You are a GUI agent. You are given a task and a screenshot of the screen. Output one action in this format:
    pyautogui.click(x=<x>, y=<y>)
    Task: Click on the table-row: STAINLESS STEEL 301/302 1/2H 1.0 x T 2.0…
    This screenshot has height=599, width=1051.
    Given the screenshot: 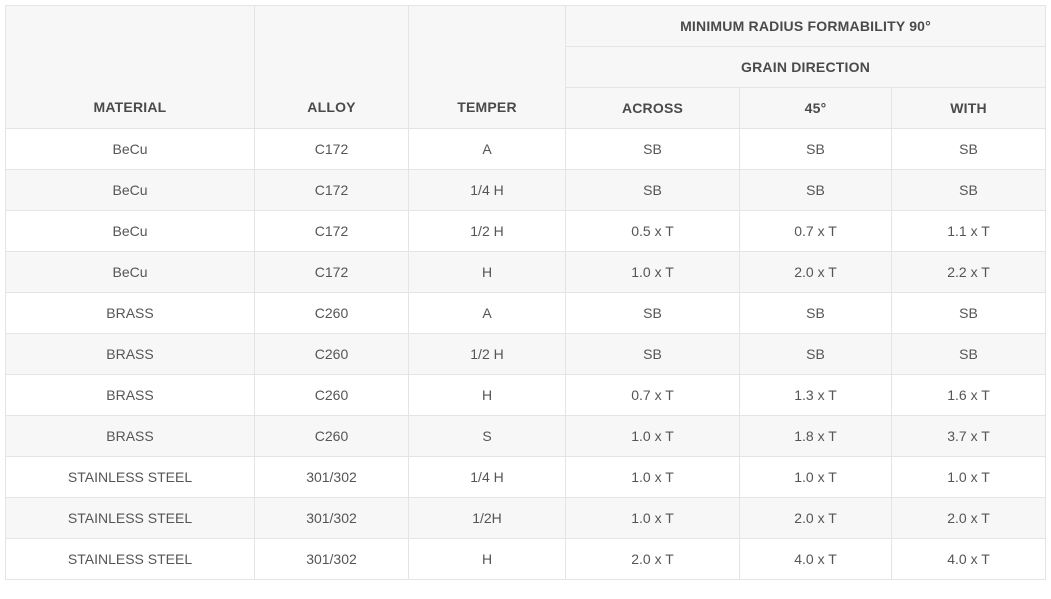 What is the action you would take?
    pyautogui.click(x=526, y=518)
    